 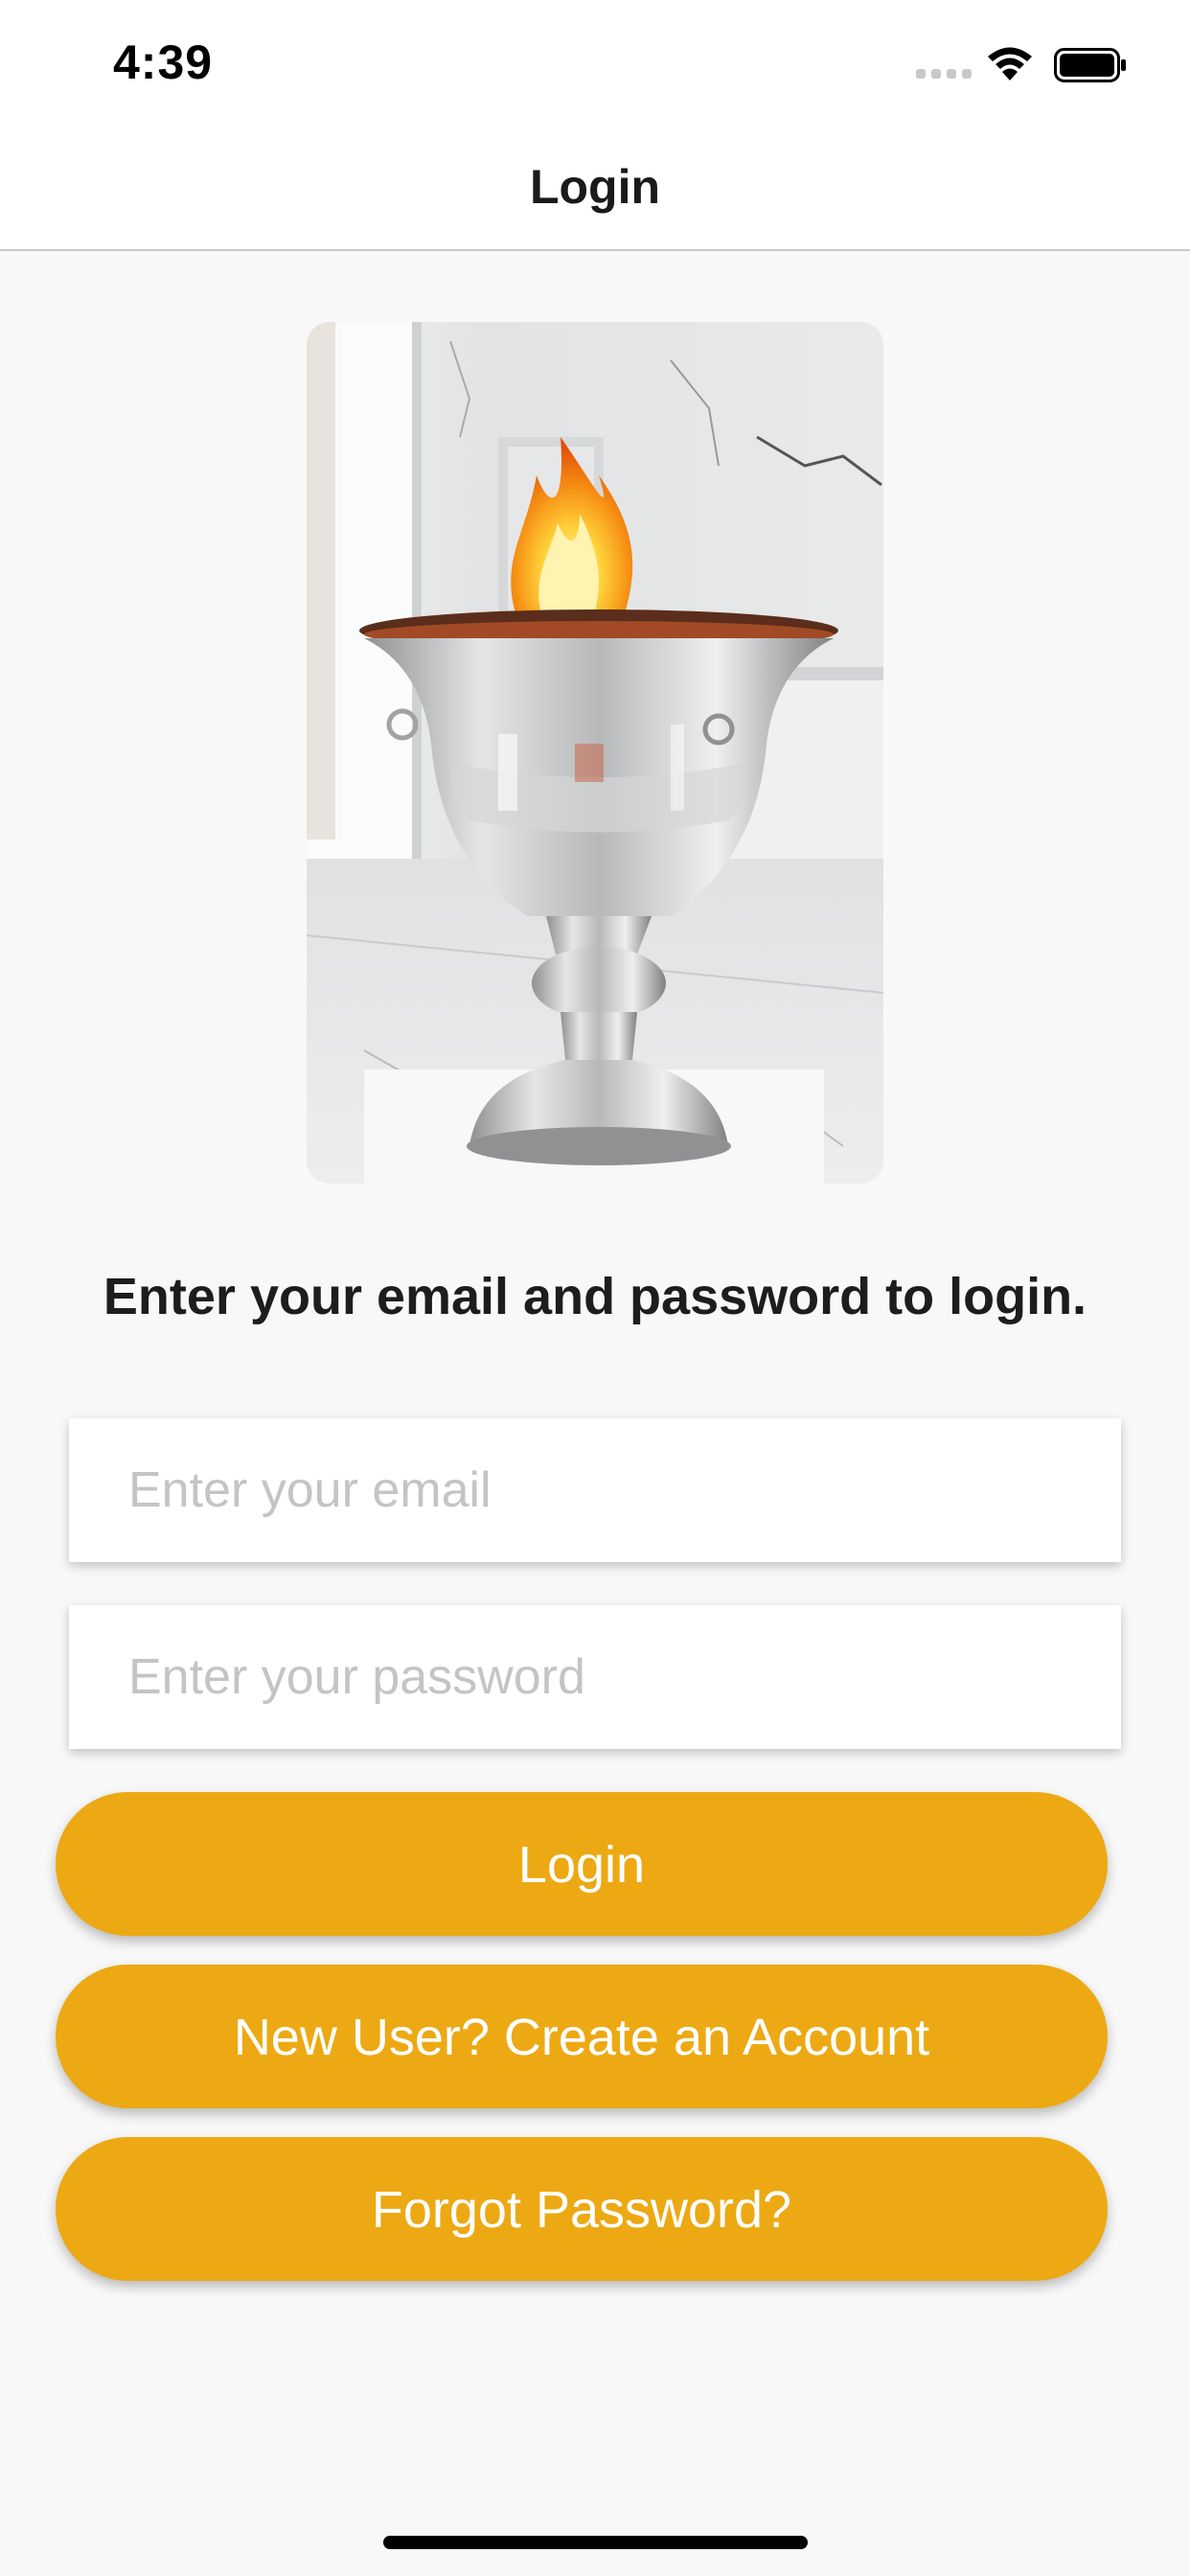 What do you see at coordinates (595, 63) in the screenshot?
I see `status-bar: 4:39` at bounding box center [595, 63].